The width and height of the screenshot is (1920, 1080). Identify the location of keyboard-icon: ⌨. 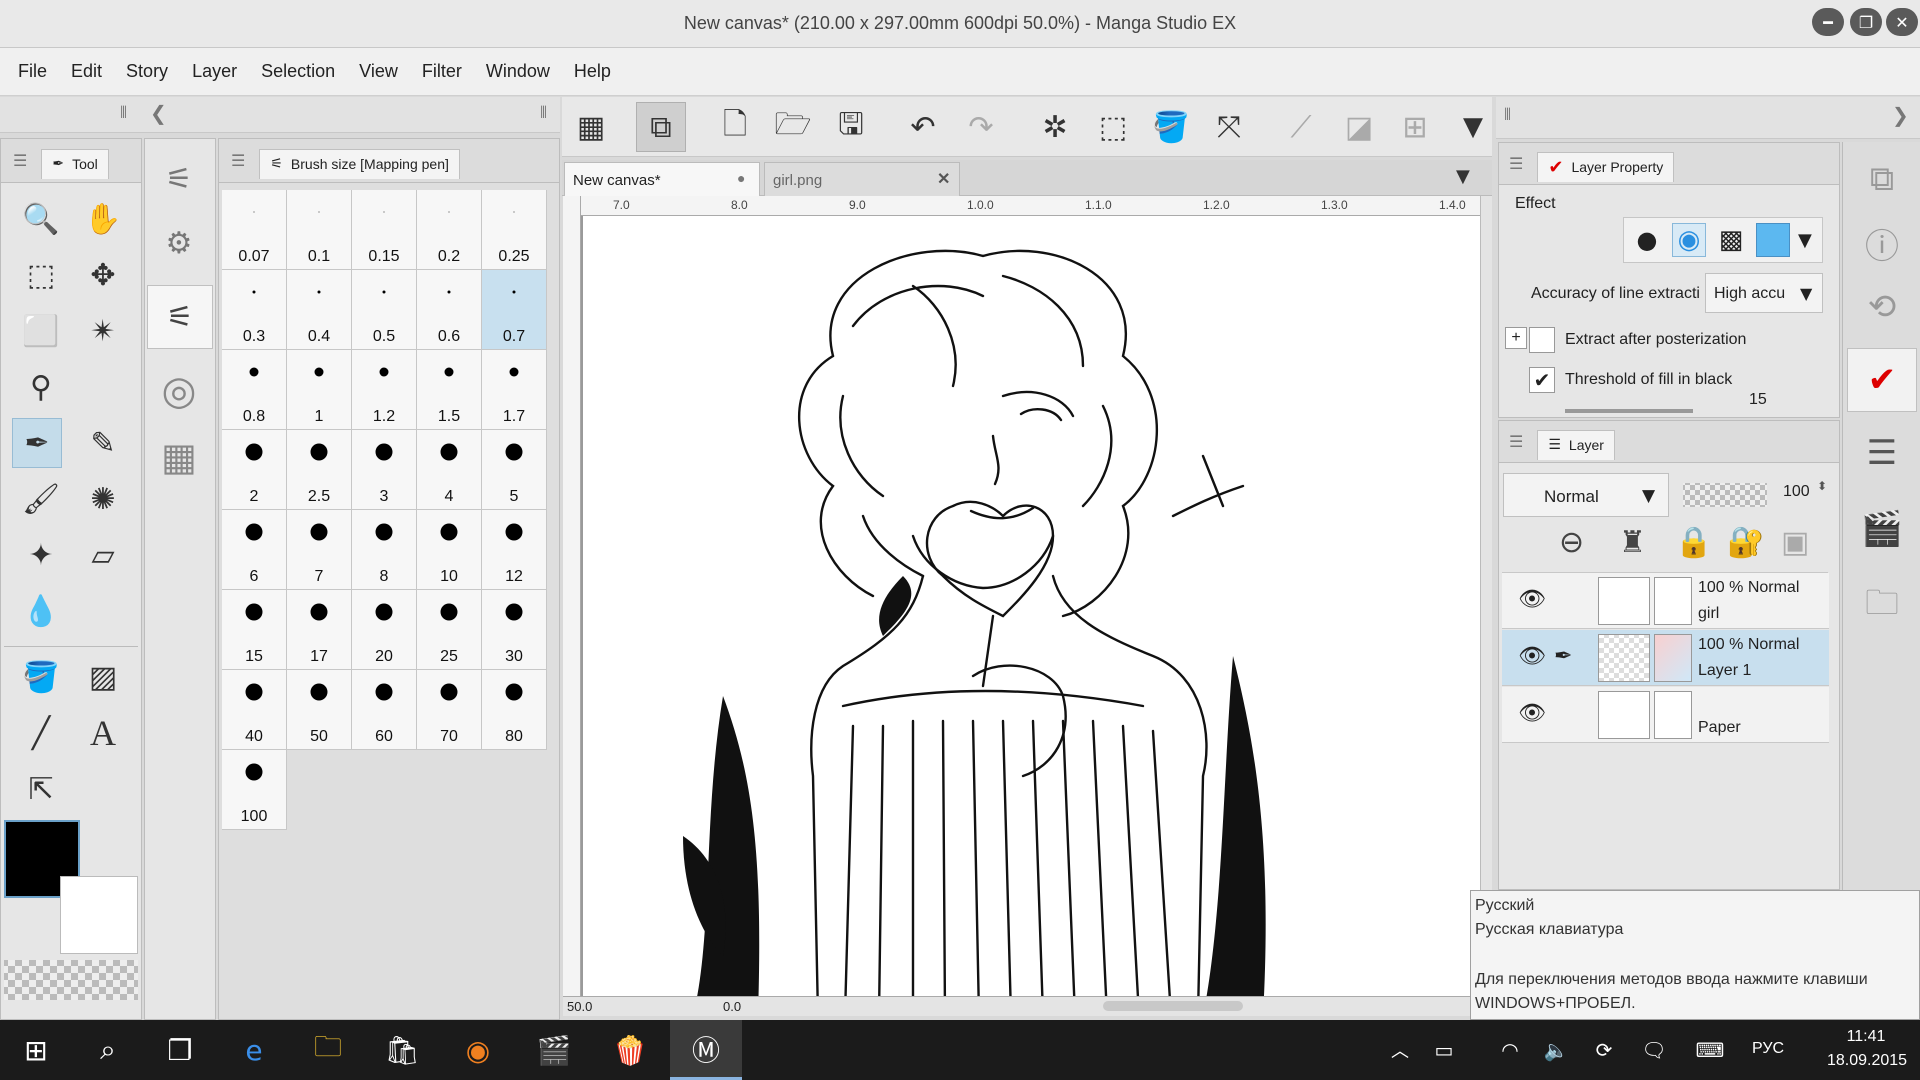
(1710, 1050).